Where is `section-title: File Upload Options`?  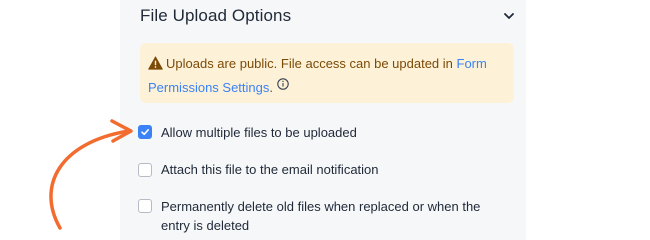 section-title: File Upload Options is located at coordinates (216, 15).